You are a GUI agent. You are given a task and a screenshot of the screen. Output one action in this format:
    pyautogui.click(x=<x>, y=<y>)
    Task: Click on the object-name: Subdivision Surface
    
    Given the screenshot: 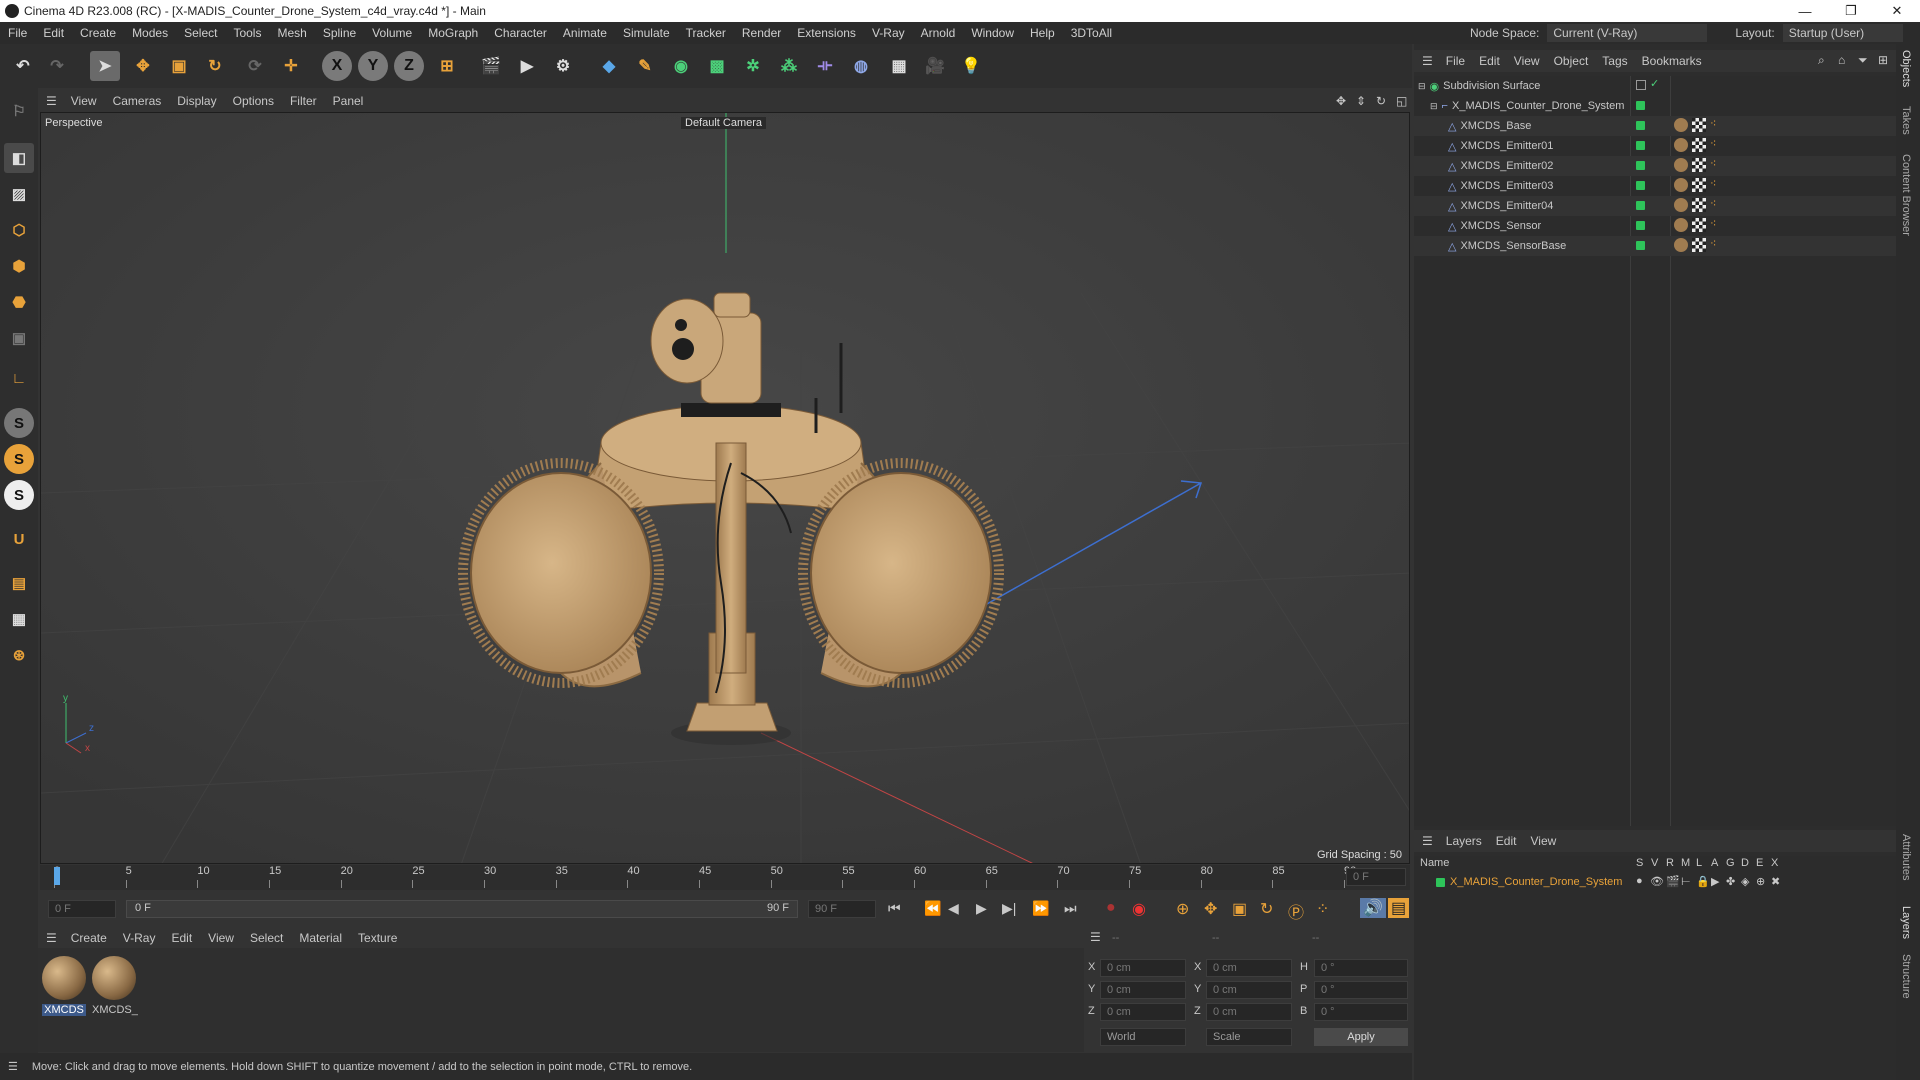 What is the action you would take?
    pyautogui.click(x=1491, y=86)
    